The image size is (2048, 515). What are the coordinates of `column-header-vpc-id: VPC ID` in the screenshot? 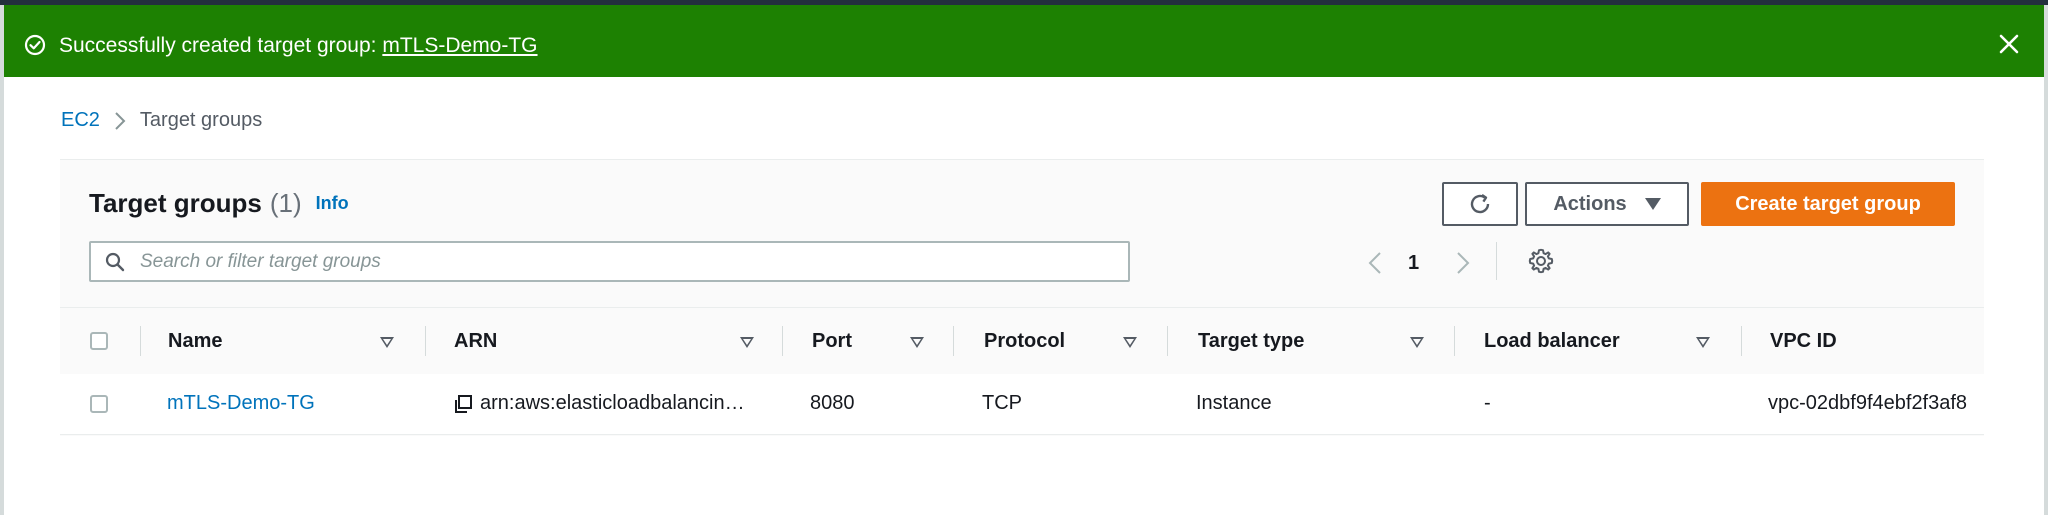 It's located at (1803, 341).